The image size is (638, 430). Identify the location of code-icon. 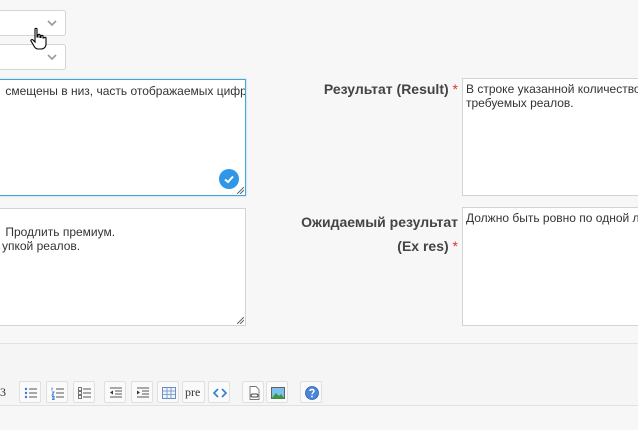
(220, 393).